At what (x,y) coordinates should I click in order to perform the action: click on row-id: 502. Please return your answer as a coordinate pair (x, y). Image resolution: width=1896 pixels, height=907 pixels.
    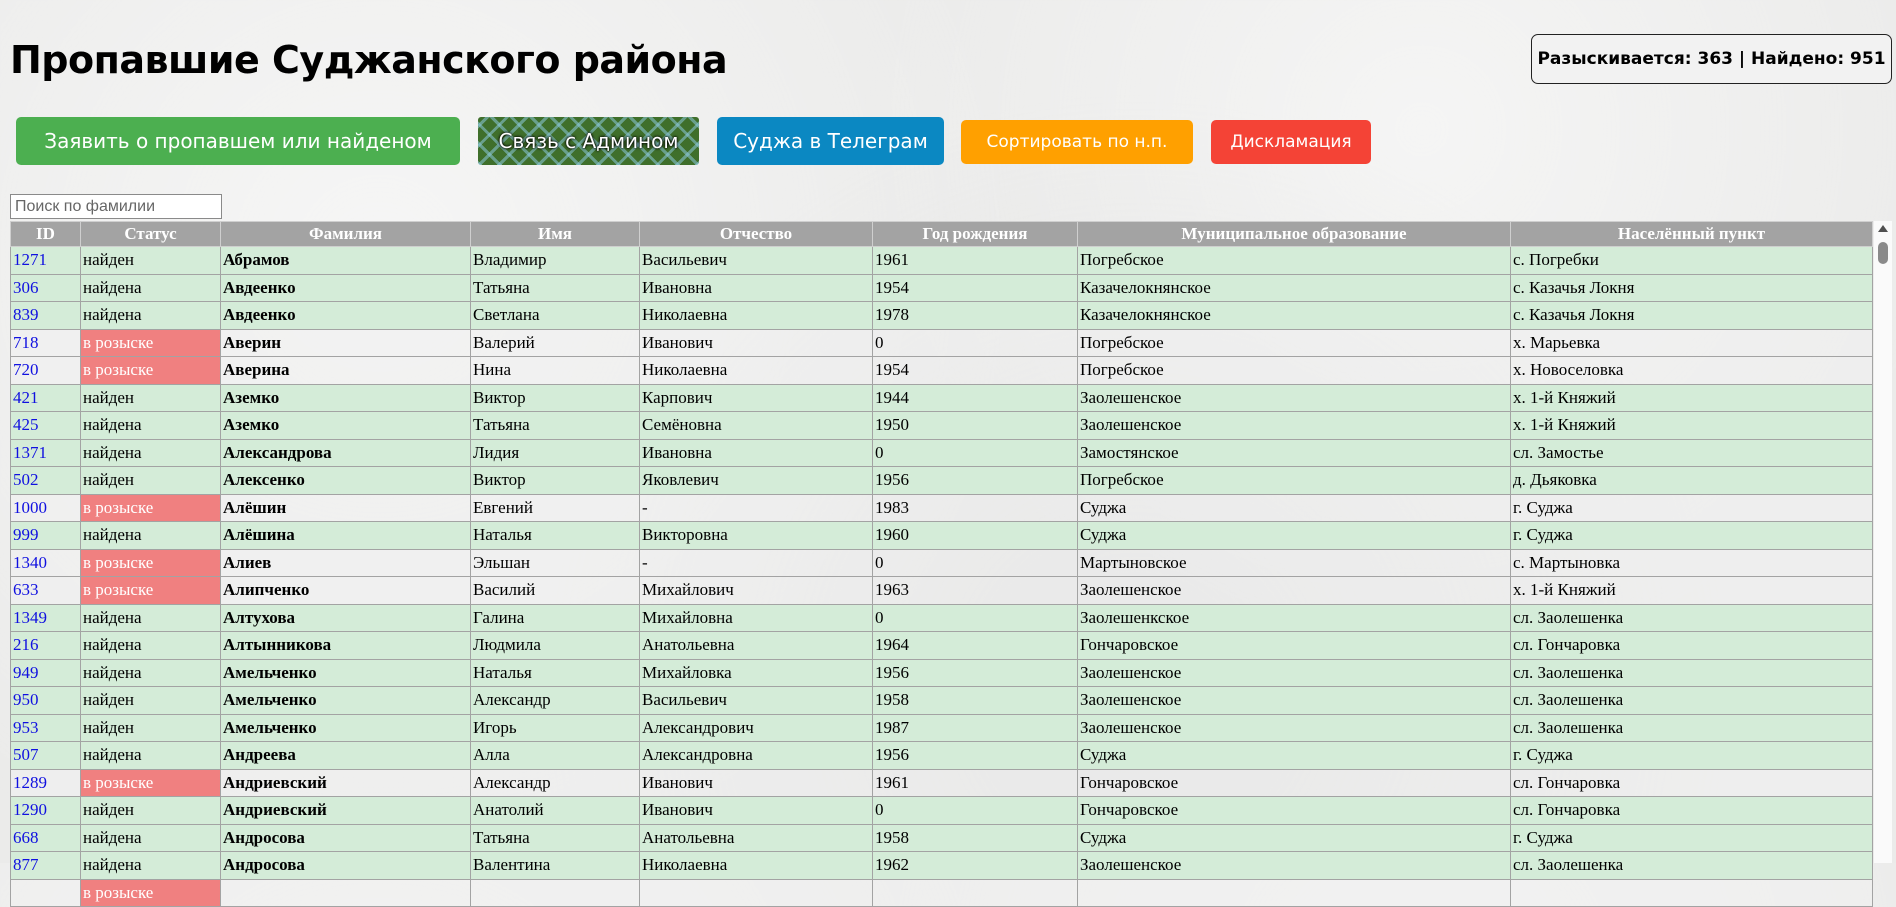
    Looking at the image, I should click on (45, 480).